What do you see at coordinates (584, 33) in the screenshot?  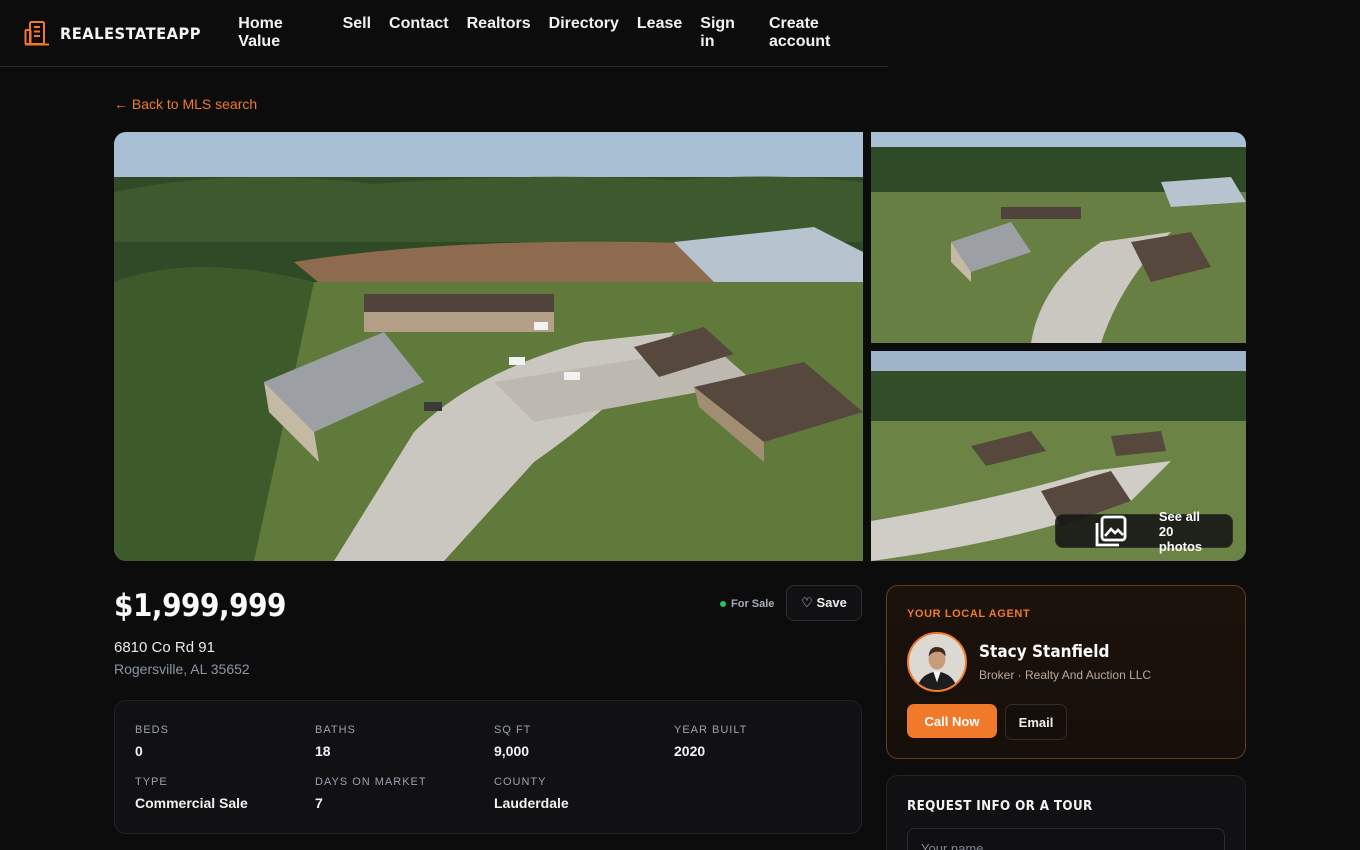 I see `nav-directory: Directory` at bounding box center [584, 33].